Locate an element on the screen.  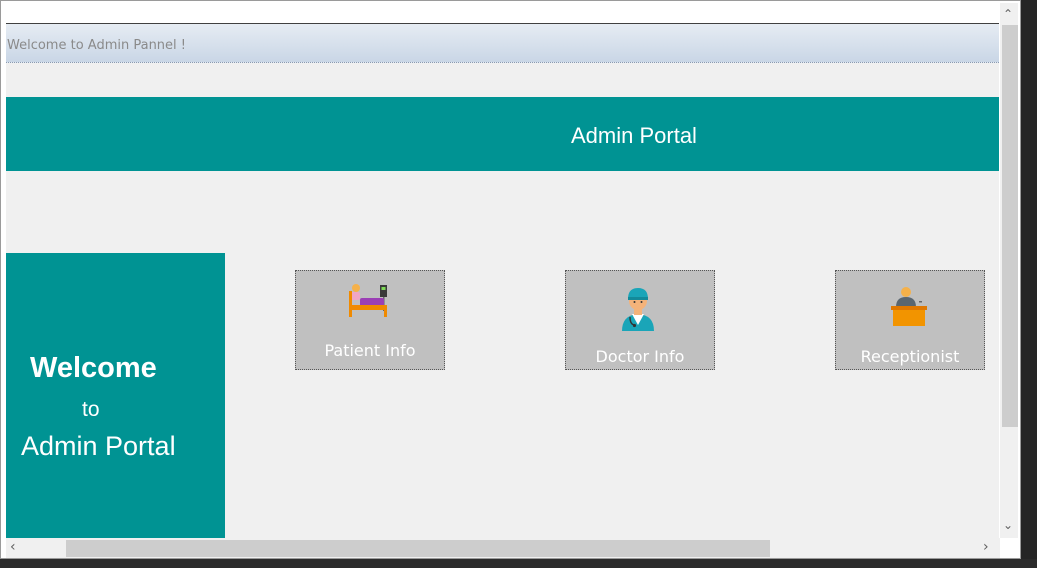
scroll-right-icon: › is located at coordinates (986, 547).